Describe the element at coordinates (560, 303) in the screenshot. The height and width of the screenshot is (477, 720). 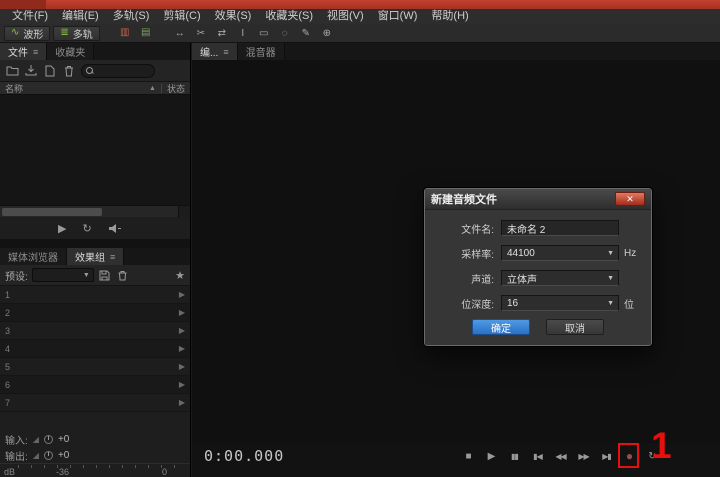
I see `bitdepth-select: 16 ▼` at that location.